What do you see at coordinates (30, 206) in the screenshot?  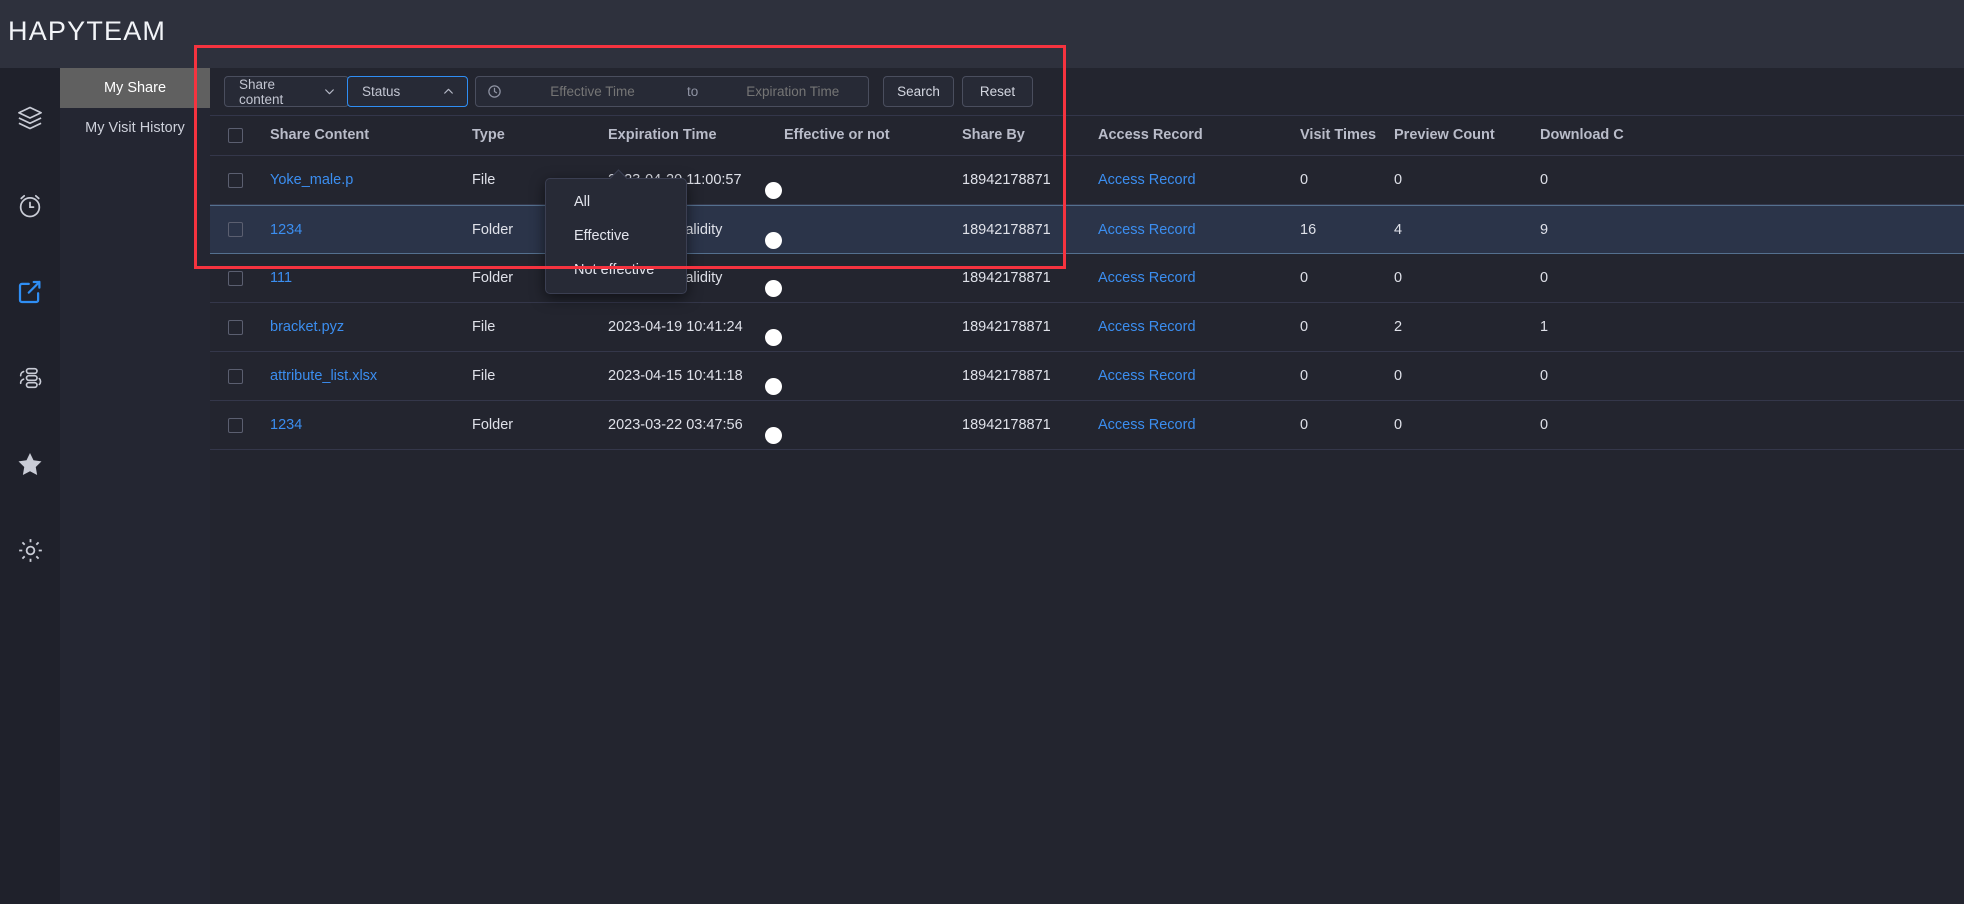 I see `clock-icon` at bounding box center [30, 206].